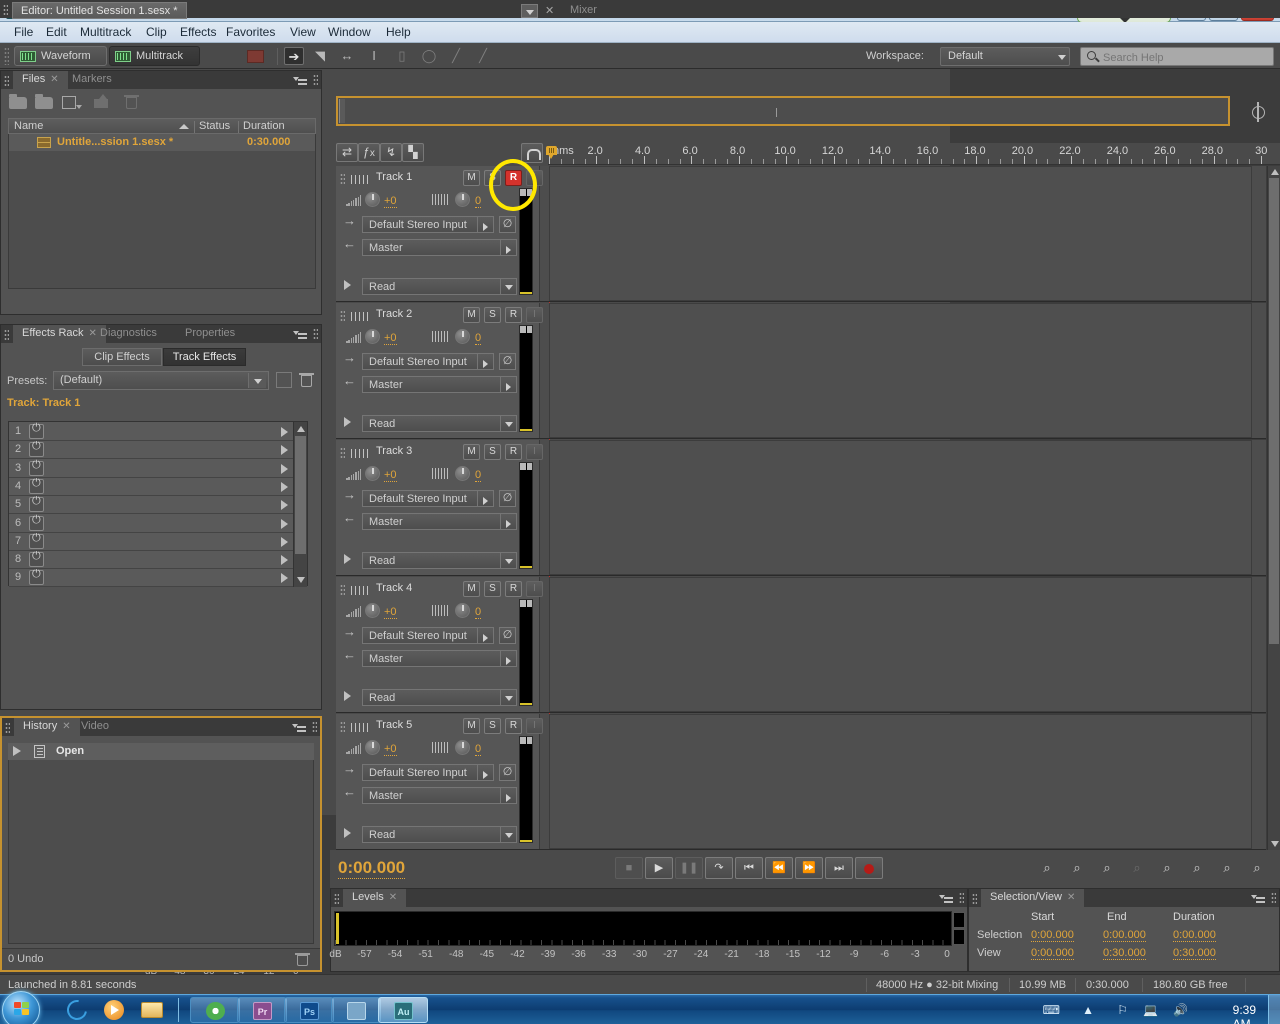  I want to click on panel-grip-icon, so click(974, 898).